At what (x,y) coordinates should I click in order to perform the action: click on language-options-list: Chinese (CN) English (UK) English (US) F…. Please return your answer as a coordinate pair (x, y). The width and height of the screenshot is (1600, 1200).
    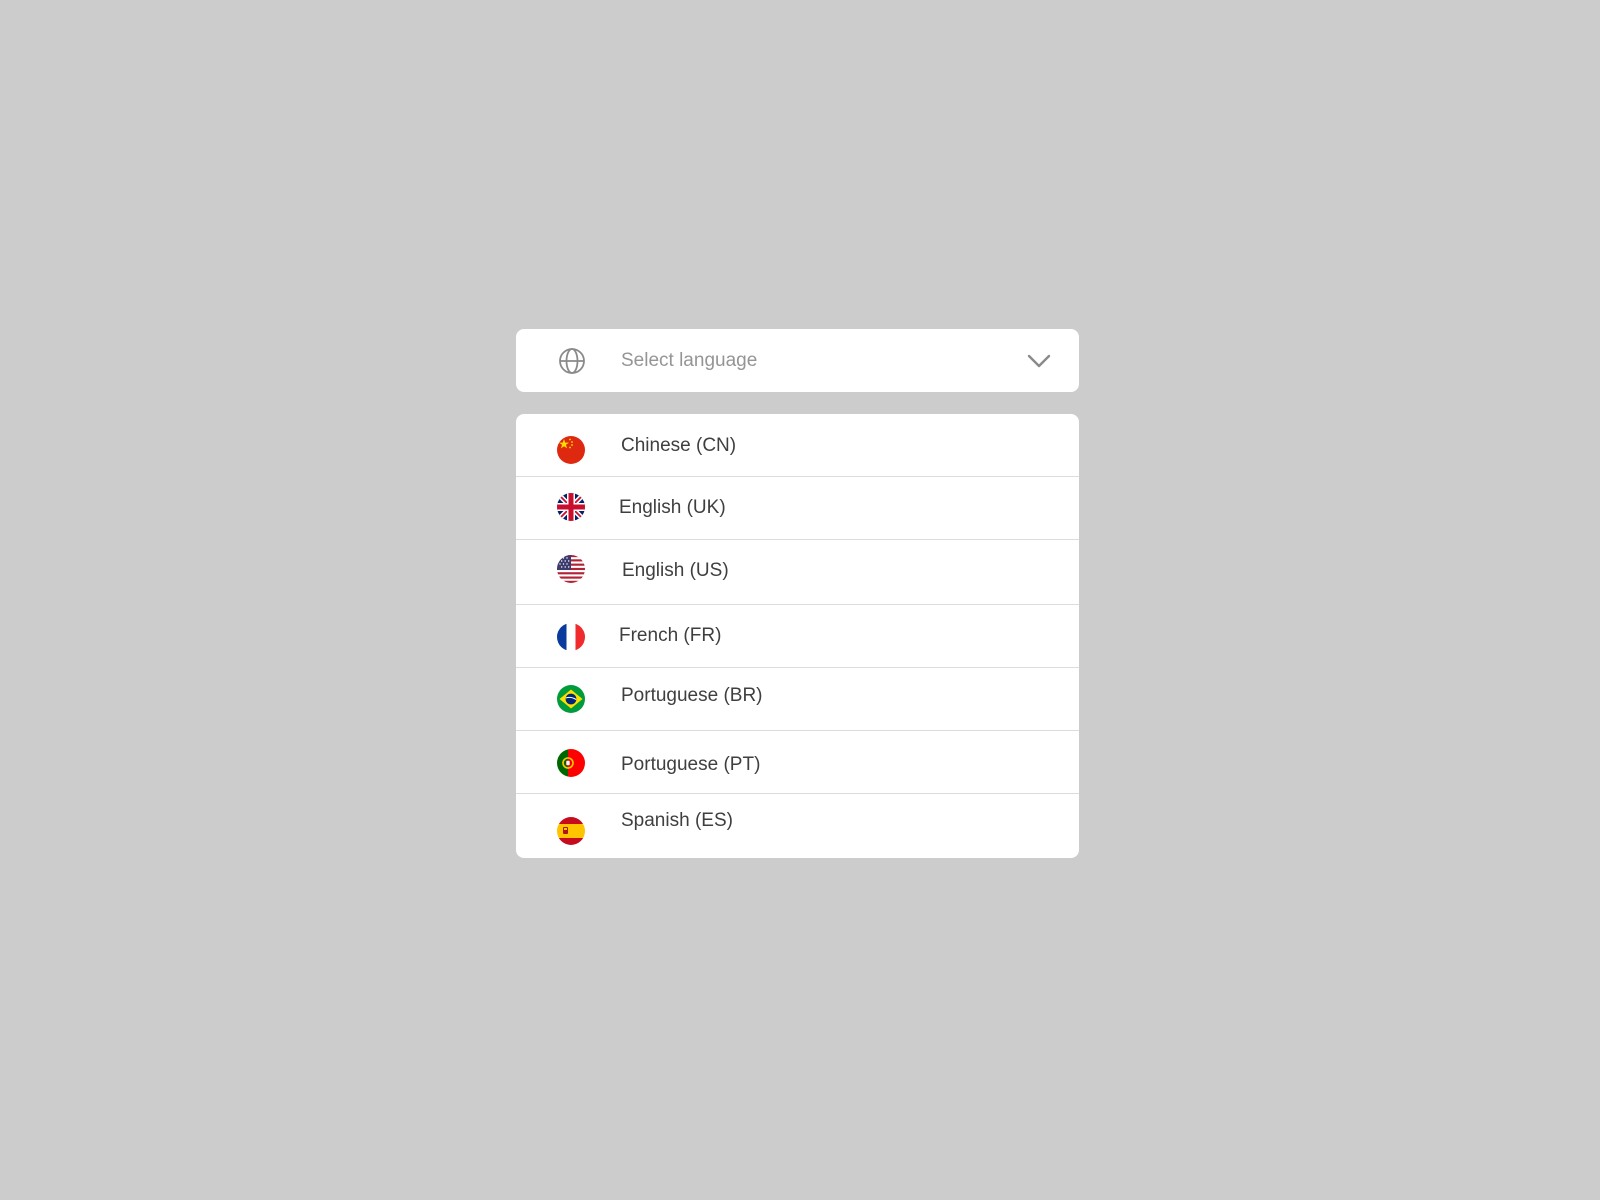
    Looking at the image, I should click on (797, 636).